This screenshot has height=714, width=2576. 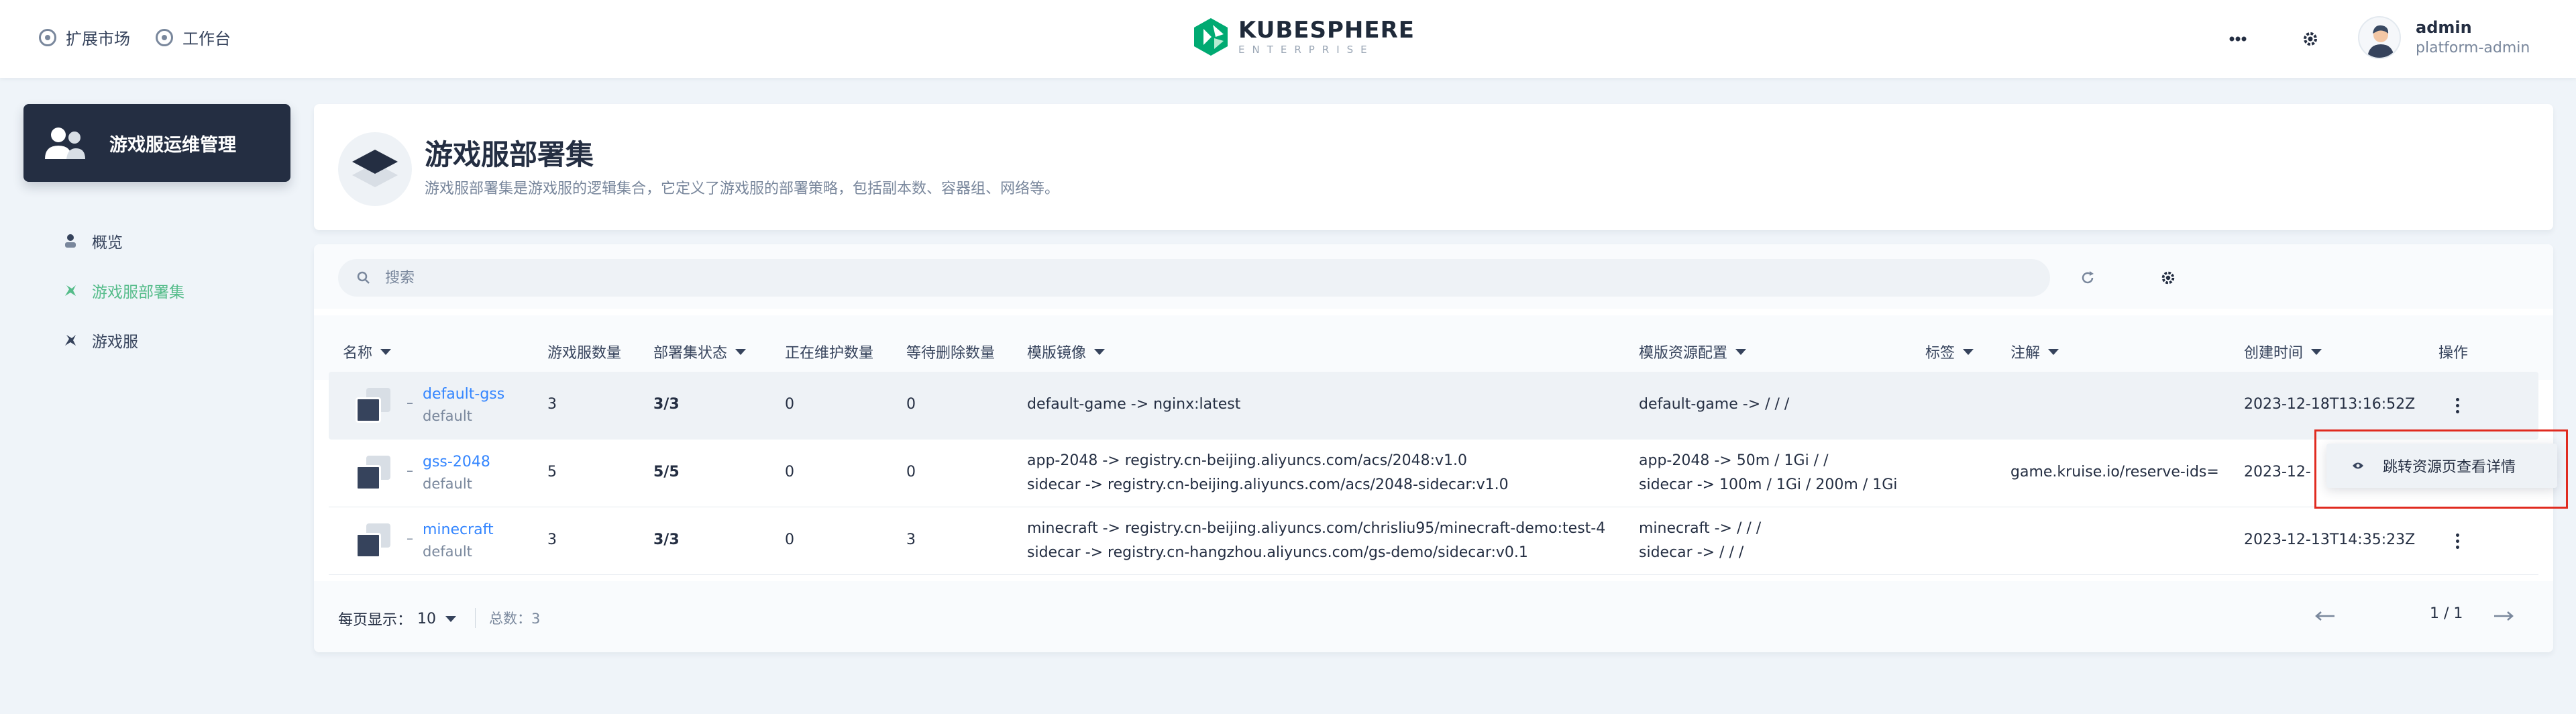 What do you see at coordinates (1211, 37) in the screenshot?
I see `kubesphere-logo-icon` at bounding box center [1211, 37].